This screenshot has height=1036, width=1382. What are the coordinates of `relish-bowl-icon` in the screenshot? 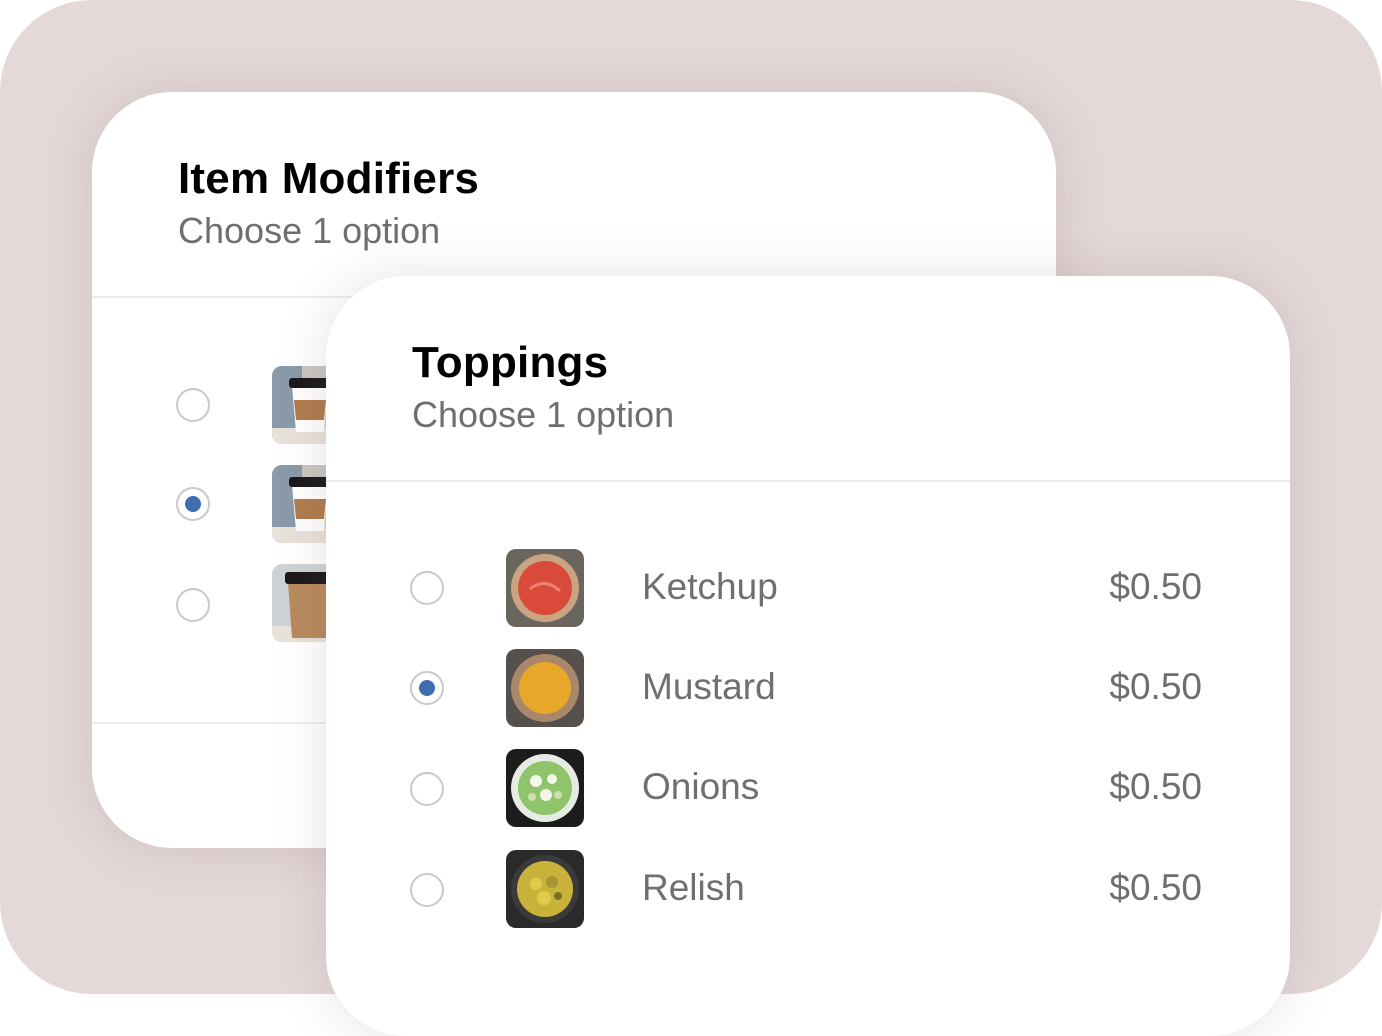 It's located at (545, 889).